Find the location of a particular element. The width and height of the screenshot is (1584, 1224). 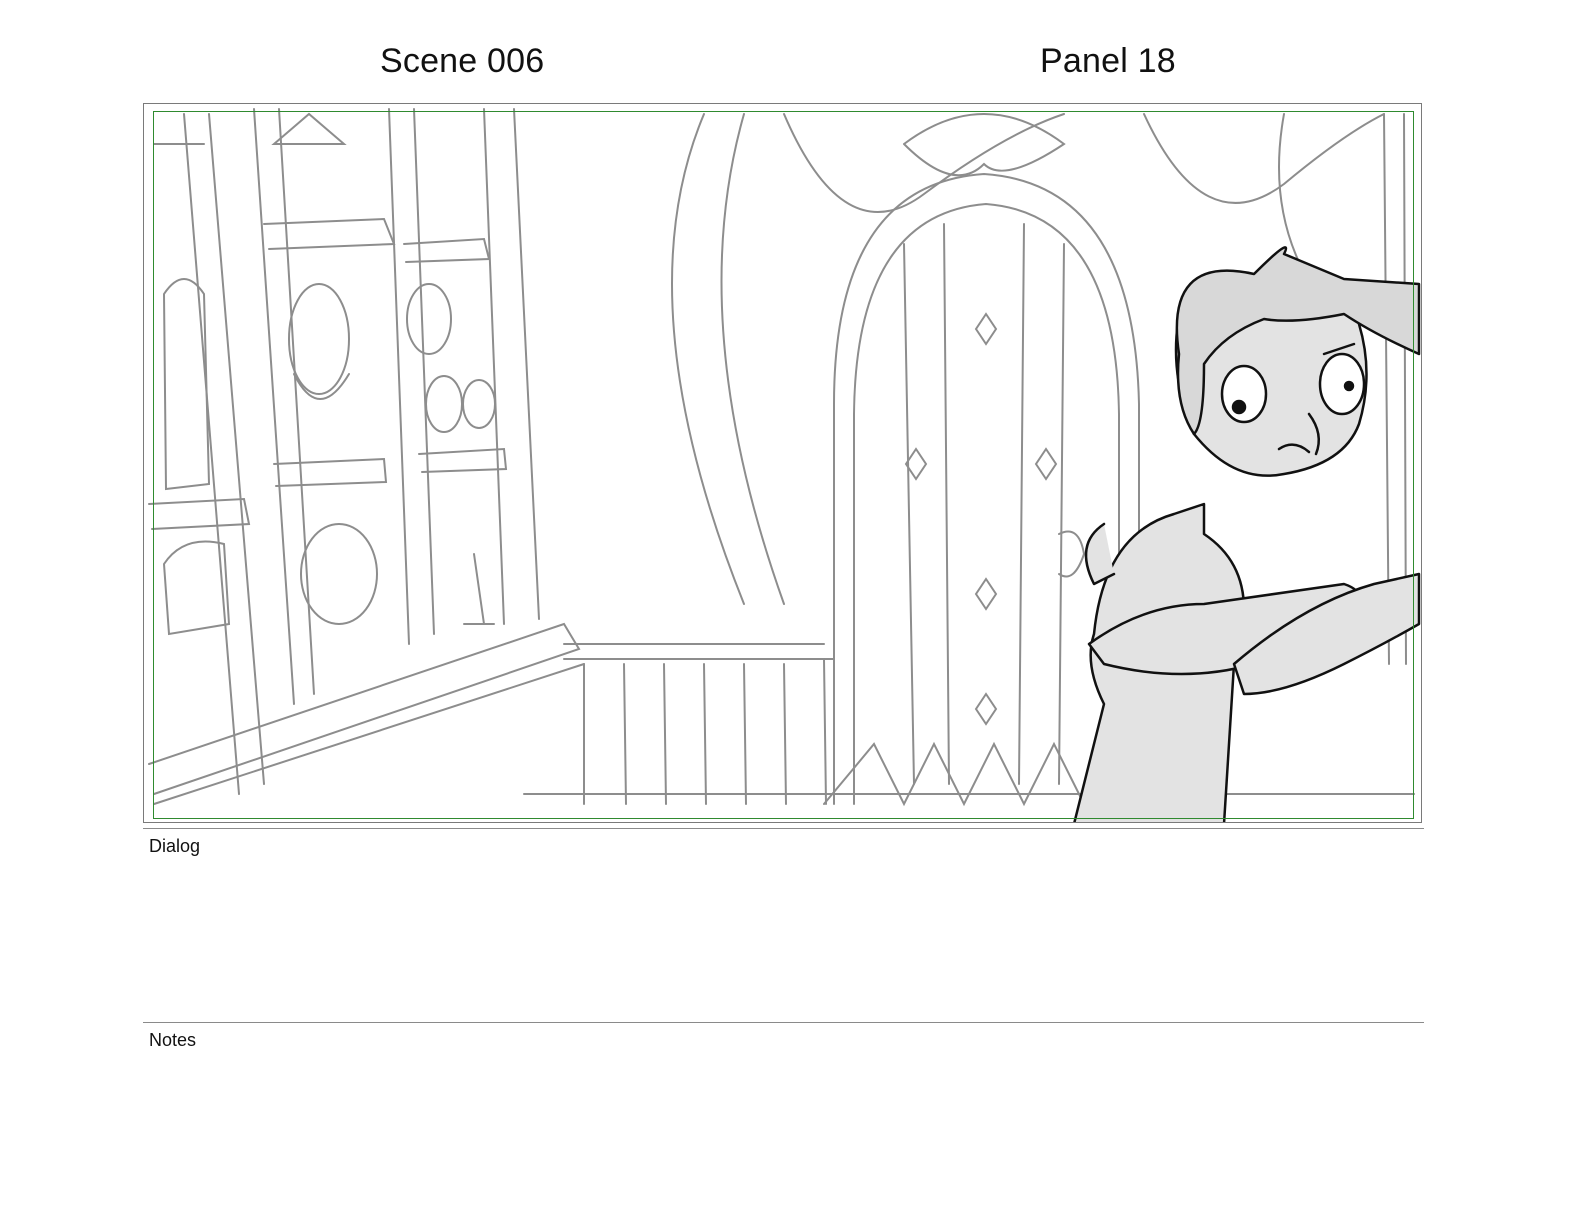

notes-divider is located at coordinates (783, 1022).